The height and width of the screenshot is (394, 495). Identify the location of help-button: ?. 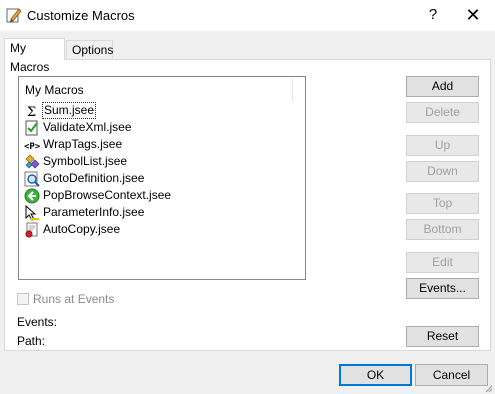
(433, 15).